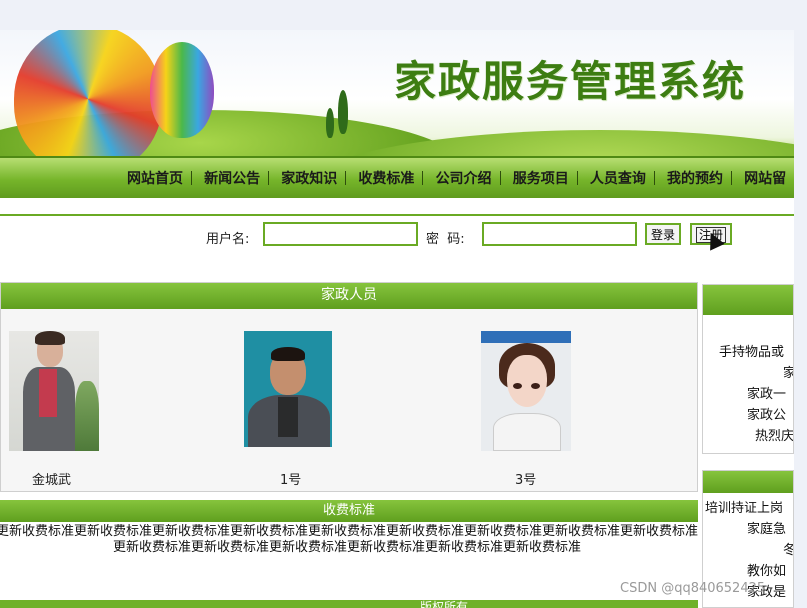 The width and height of the screenshot is (807, 608). What do you see at coordinates (766, 392) in the screenshot?
I see `news-item: 家政一` at bounding box center [766, 392].